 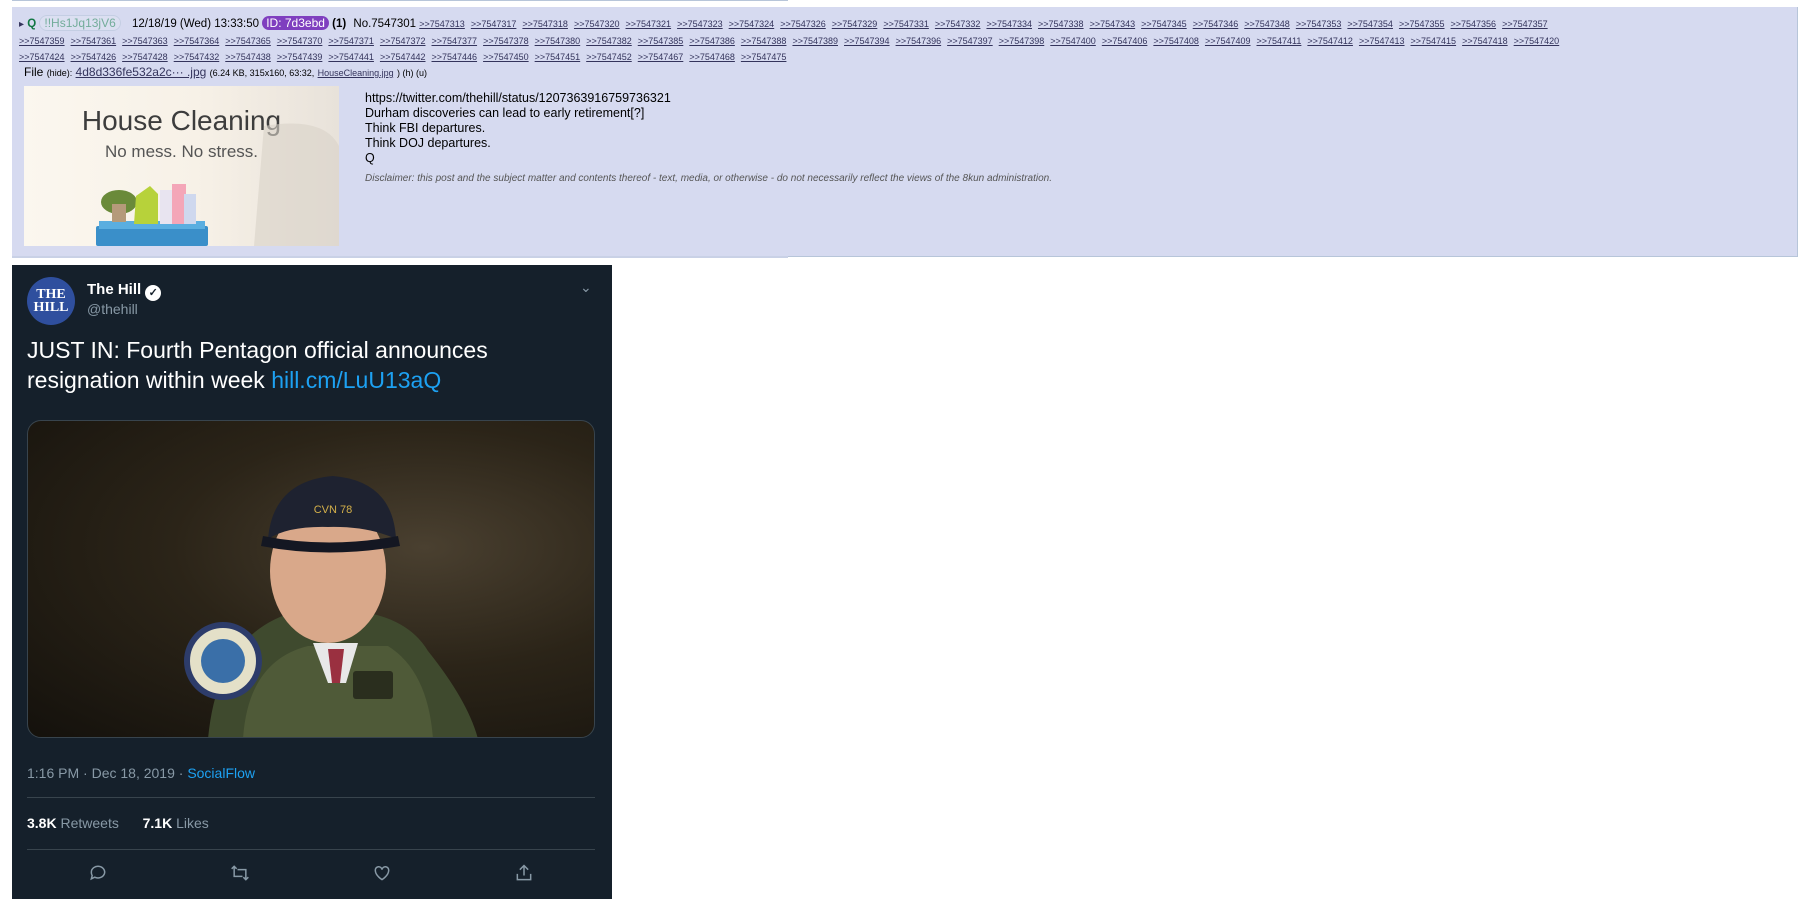 I want to click on reply-link: >>7547371, so click(x=351, y=41).